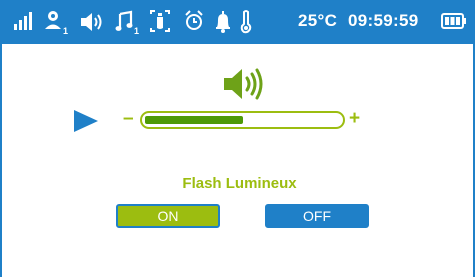 This screenshot has width=475, height=277. Describe the element at coordinates (54, 22) in the screenshot. I see `user-icon` at that location.